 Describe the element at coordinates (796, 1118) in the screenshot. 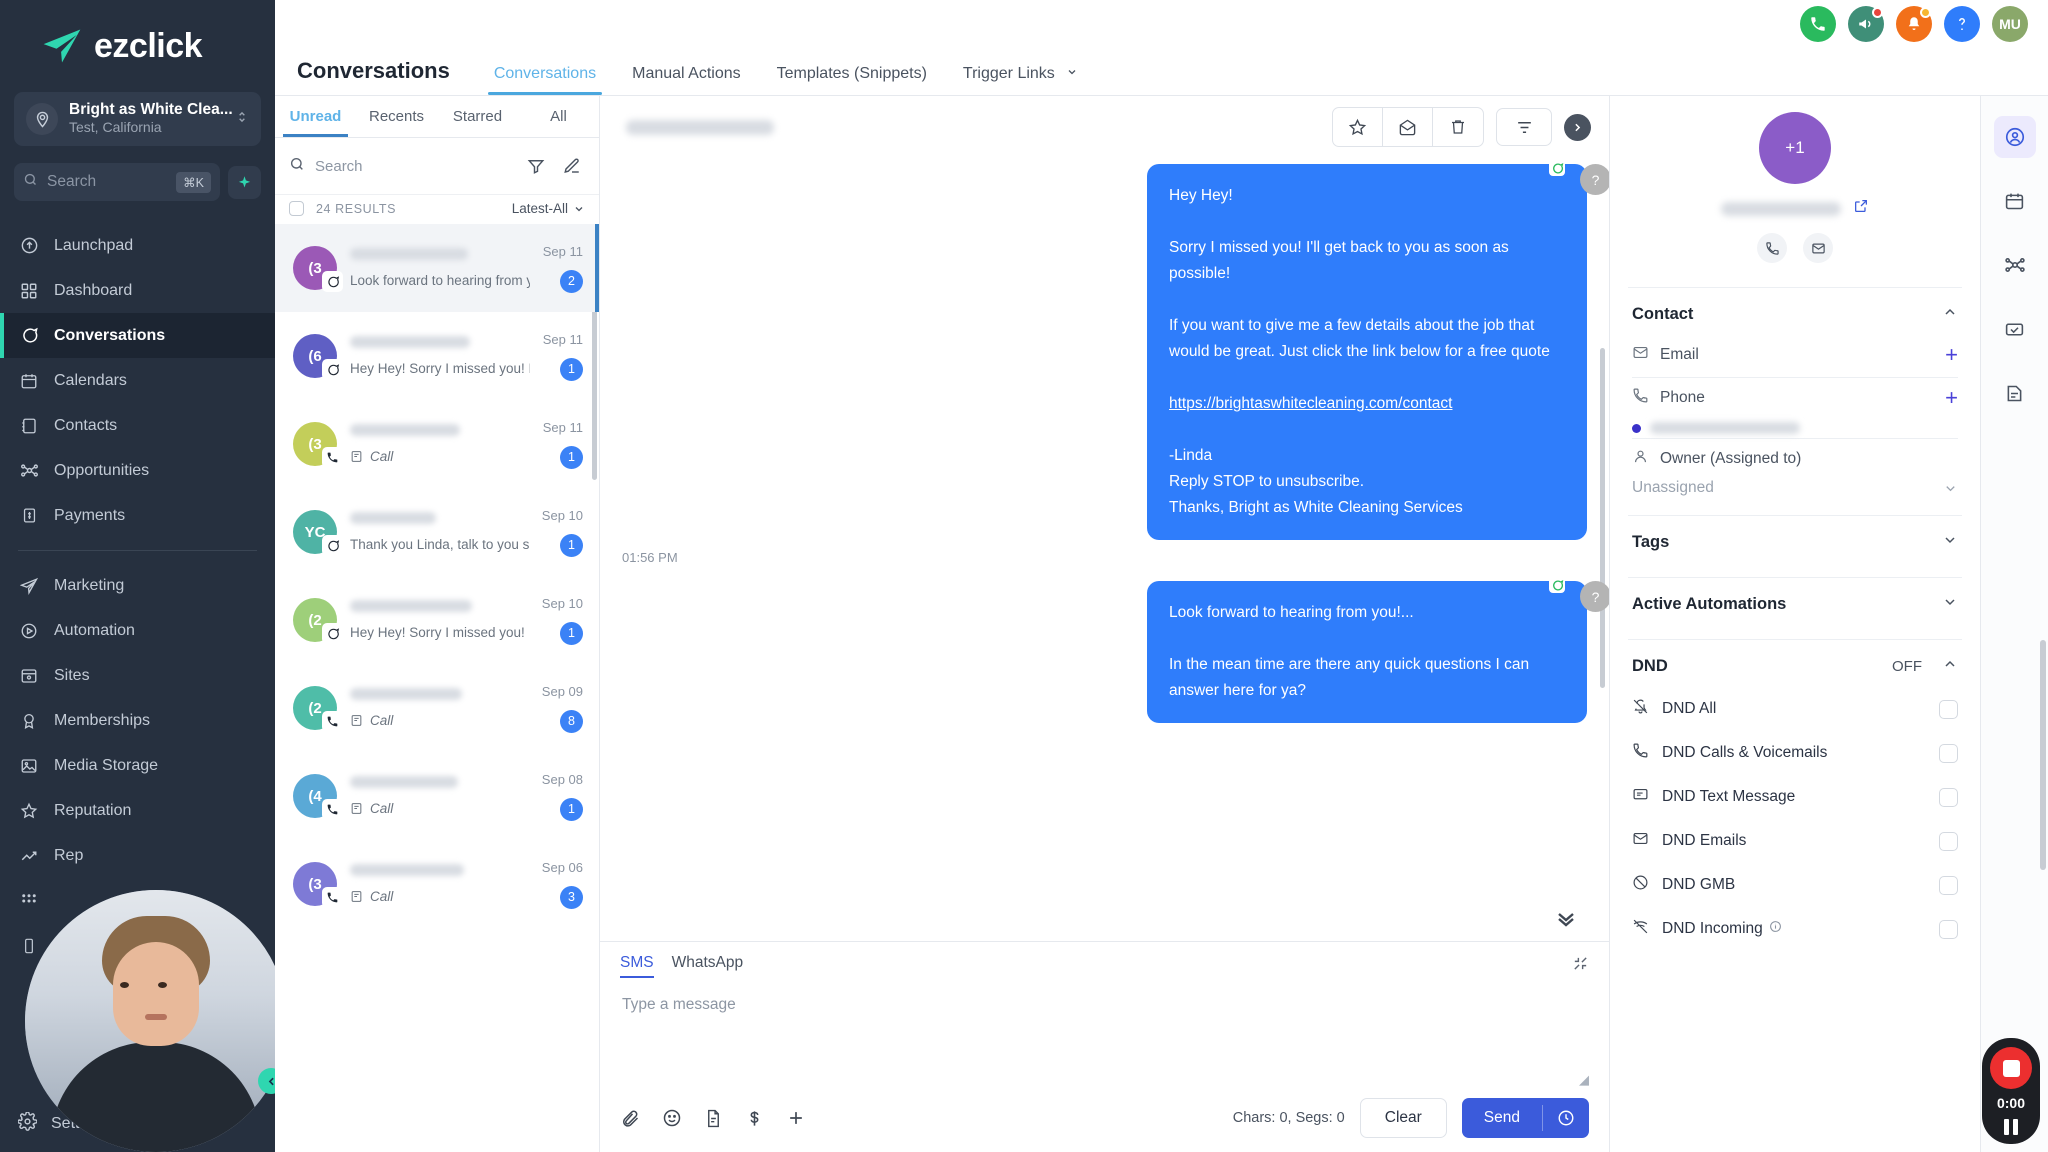

I see `plus-icon` at that location.